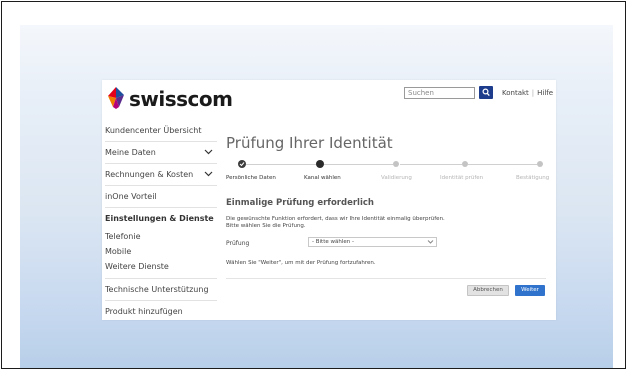  I want to click on description-line-2: Bitte wählen Sie die Prüfung., so click(266, 225).